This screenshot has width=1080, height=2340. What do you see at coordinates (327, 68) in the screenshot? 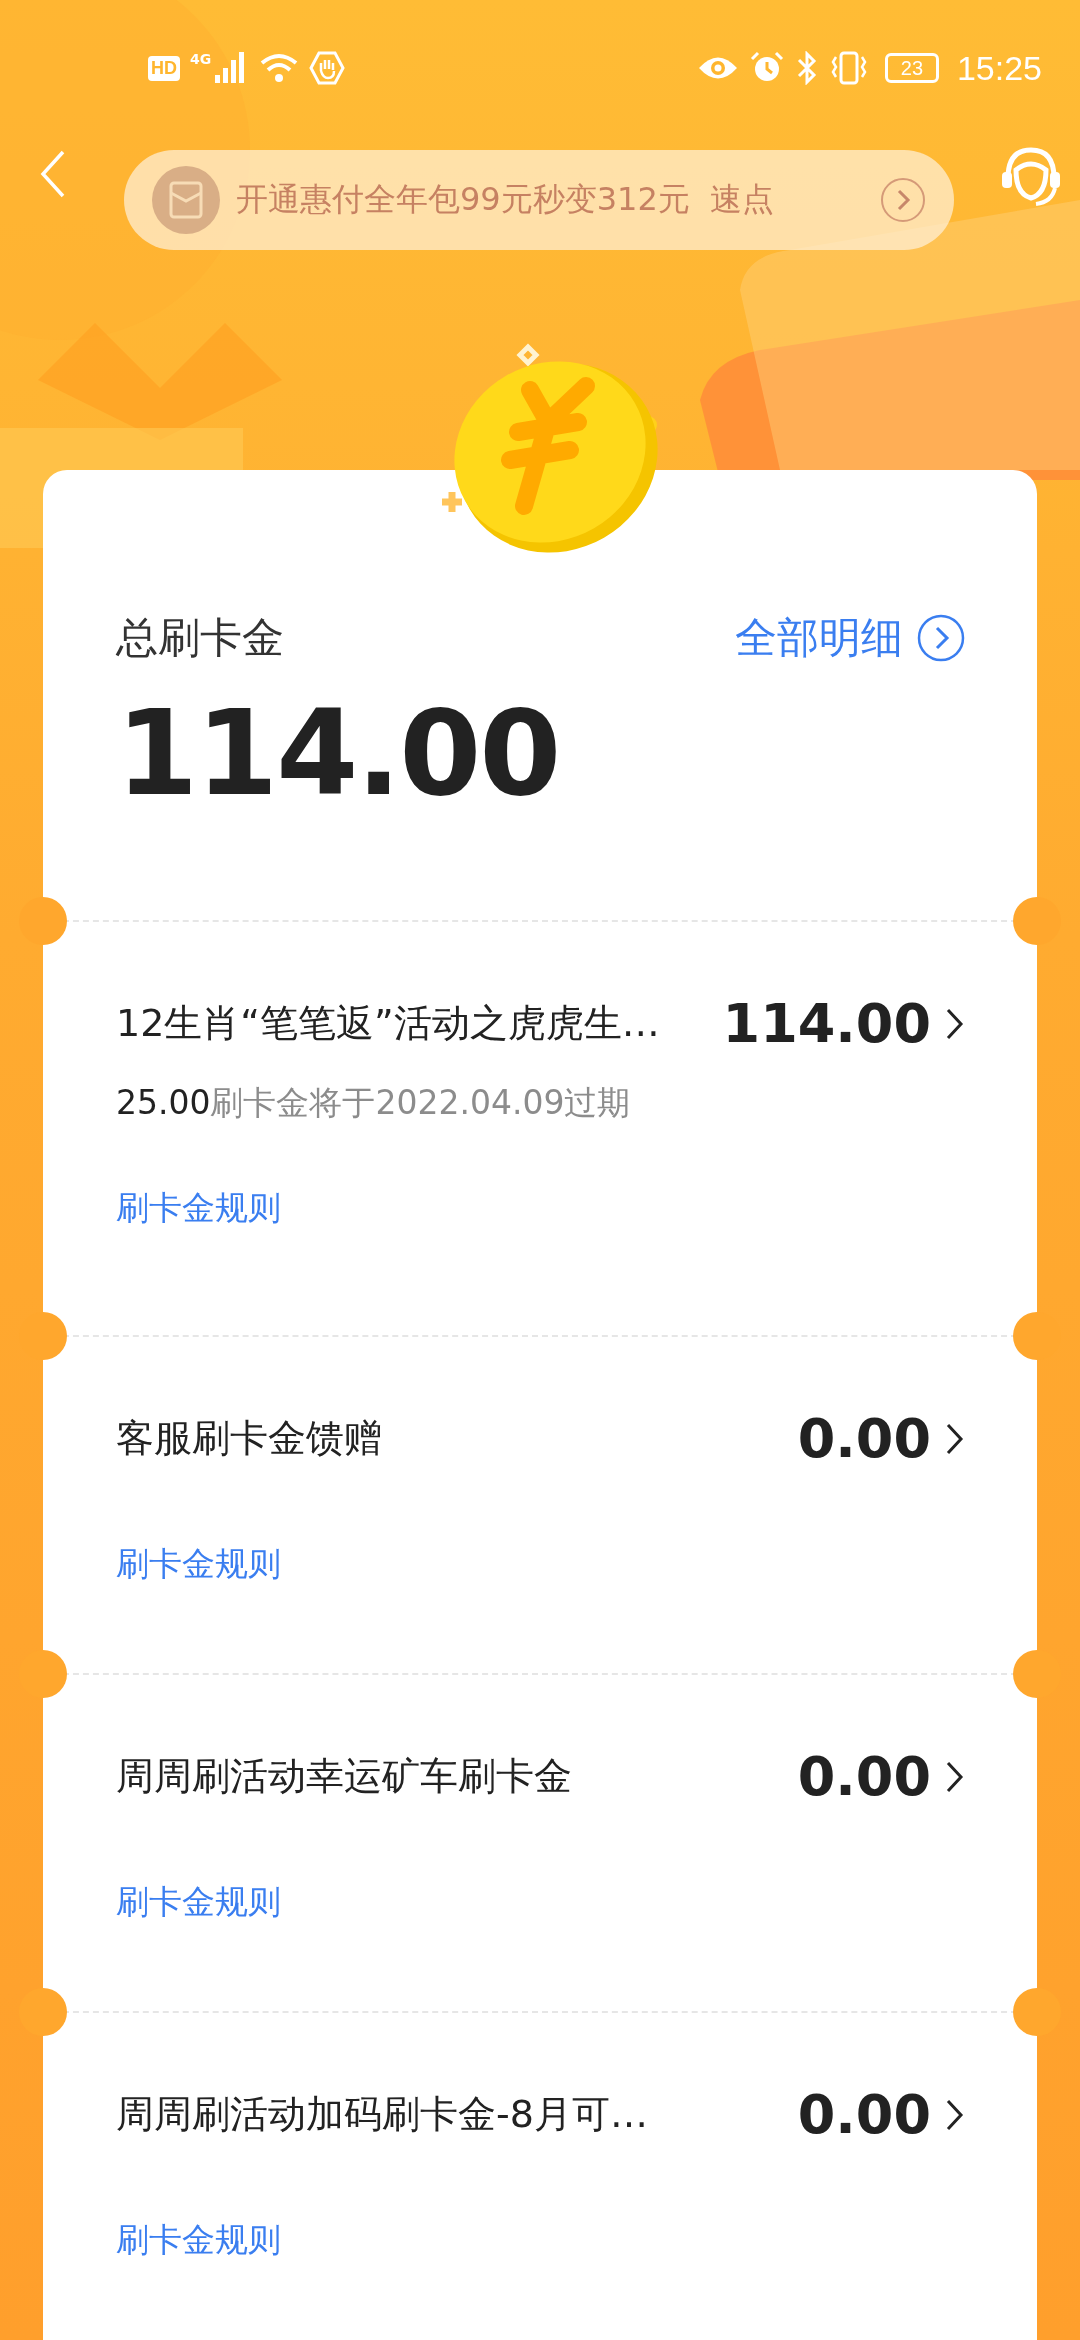
I see `hand-icon` at bounding box center [327, 68].